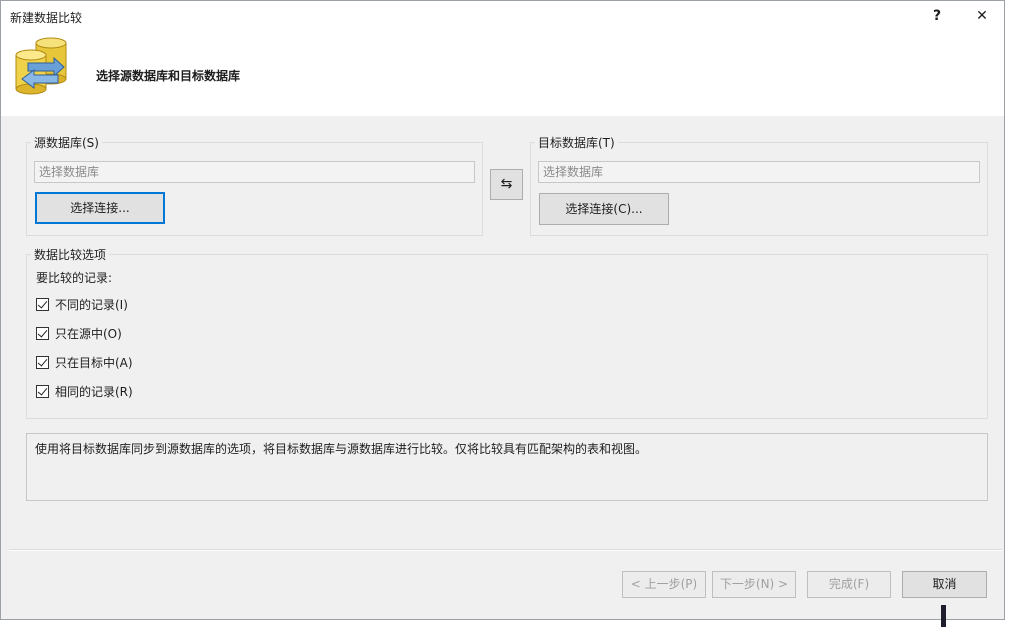 This screenshot has height=627, width=1012. I want to click on check-label: 只在目标中(A), so click(94, 362).